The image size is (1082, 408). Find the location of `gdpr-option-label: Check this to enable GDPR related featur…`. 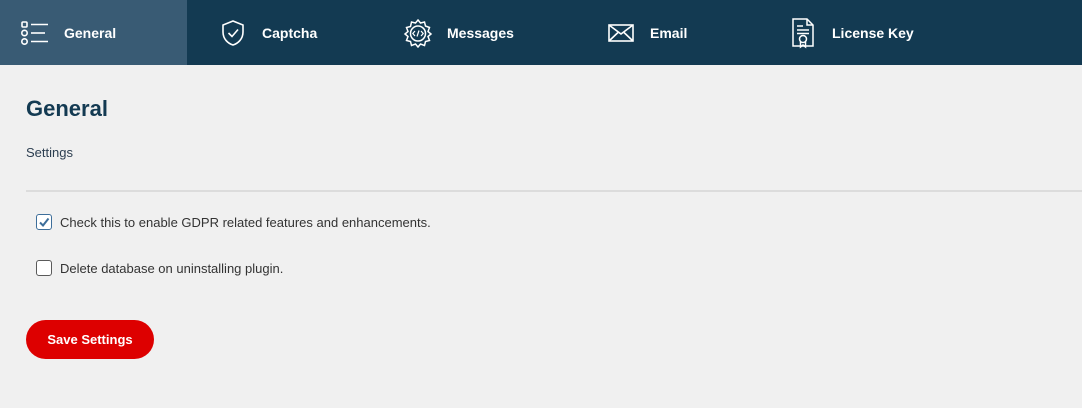

gdpr-option-label: Check this to enable GDPR related featur… is located at coordinates (245, 222).